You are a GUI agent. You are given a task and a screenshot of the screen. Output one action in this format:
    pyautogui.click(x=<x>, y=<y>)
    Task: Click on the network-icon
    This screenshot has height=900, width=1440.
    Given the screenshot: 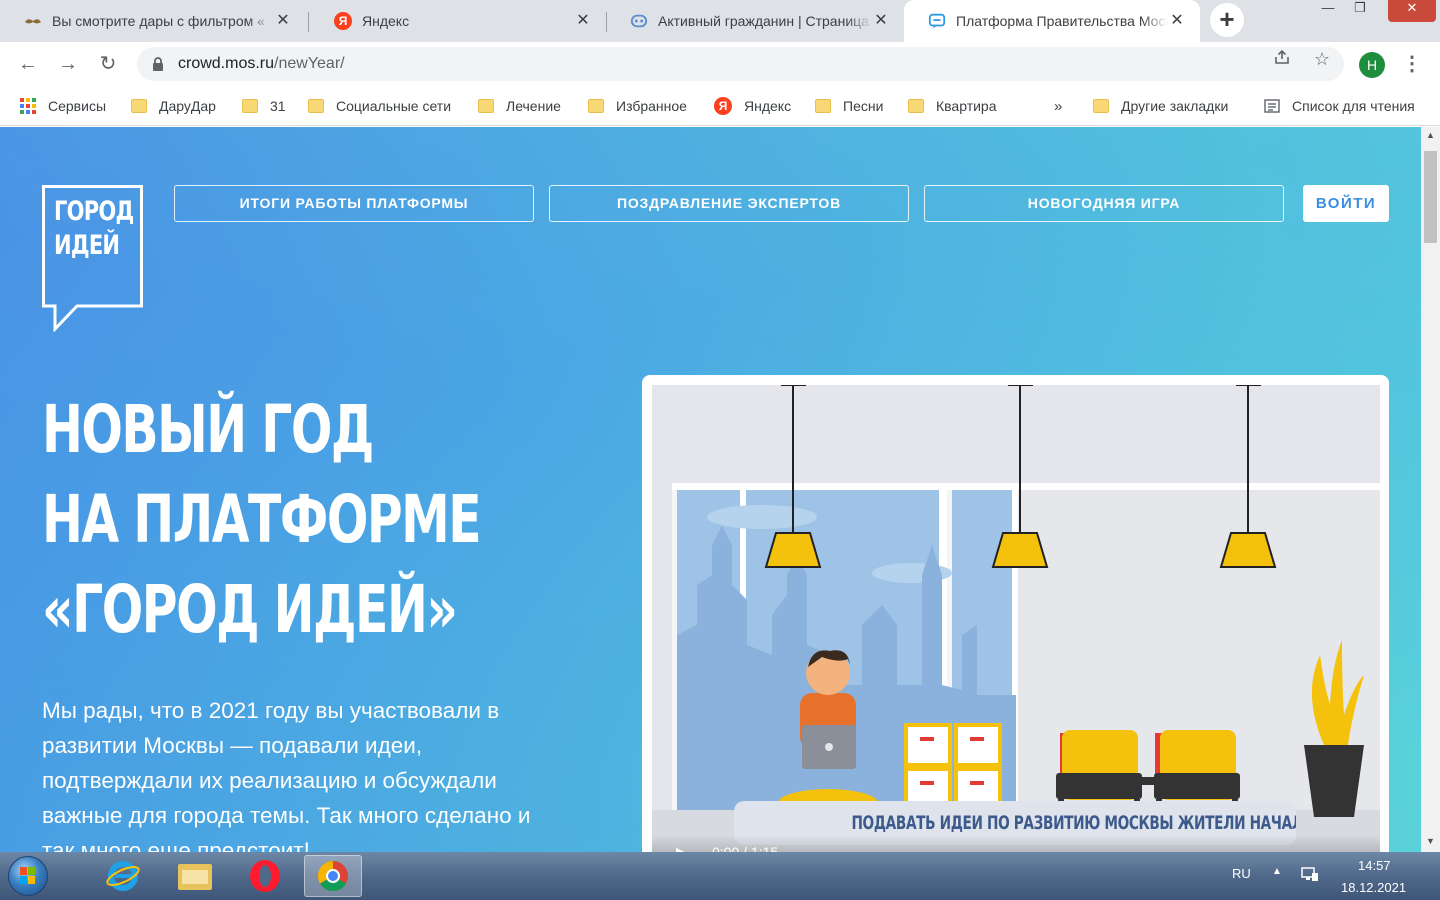 What is the action you would take?
    pyautogui.click(x=1310, y=875)
    